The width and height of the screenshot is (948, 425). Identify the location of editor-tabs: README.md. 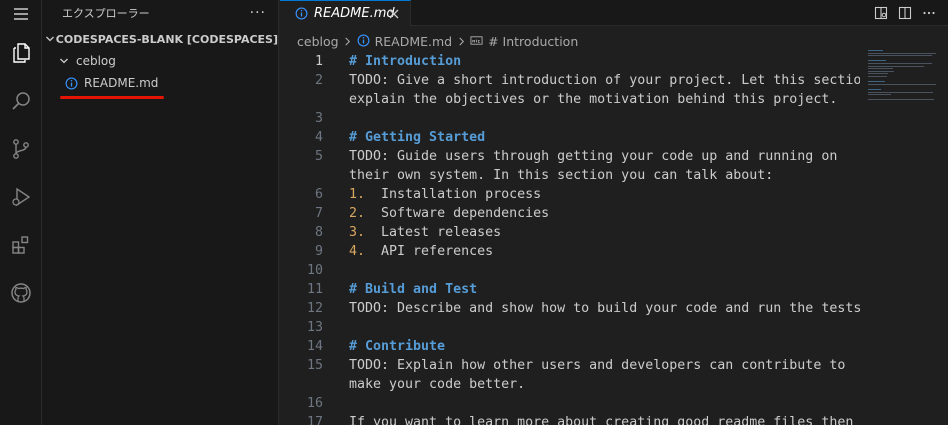
(614, 13).